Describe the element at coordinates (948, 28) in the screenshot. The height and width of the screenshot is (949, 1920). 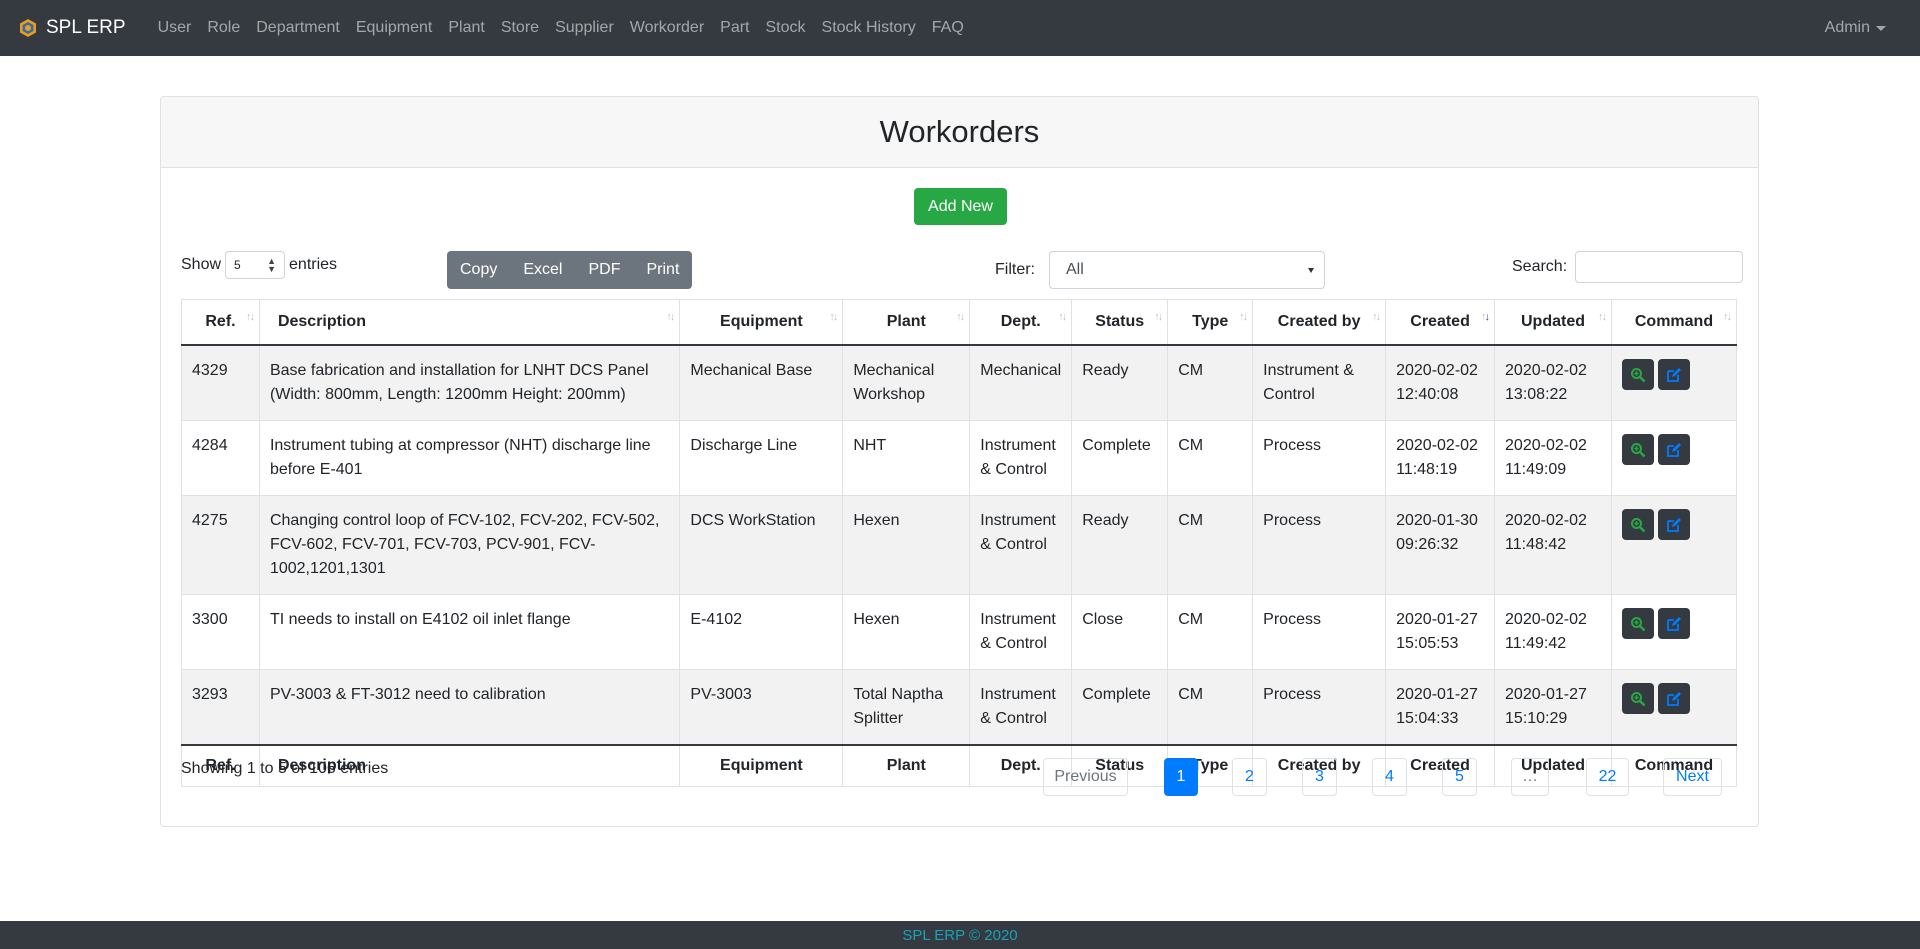
I see `nav-item-faq: FAQ` at that location.